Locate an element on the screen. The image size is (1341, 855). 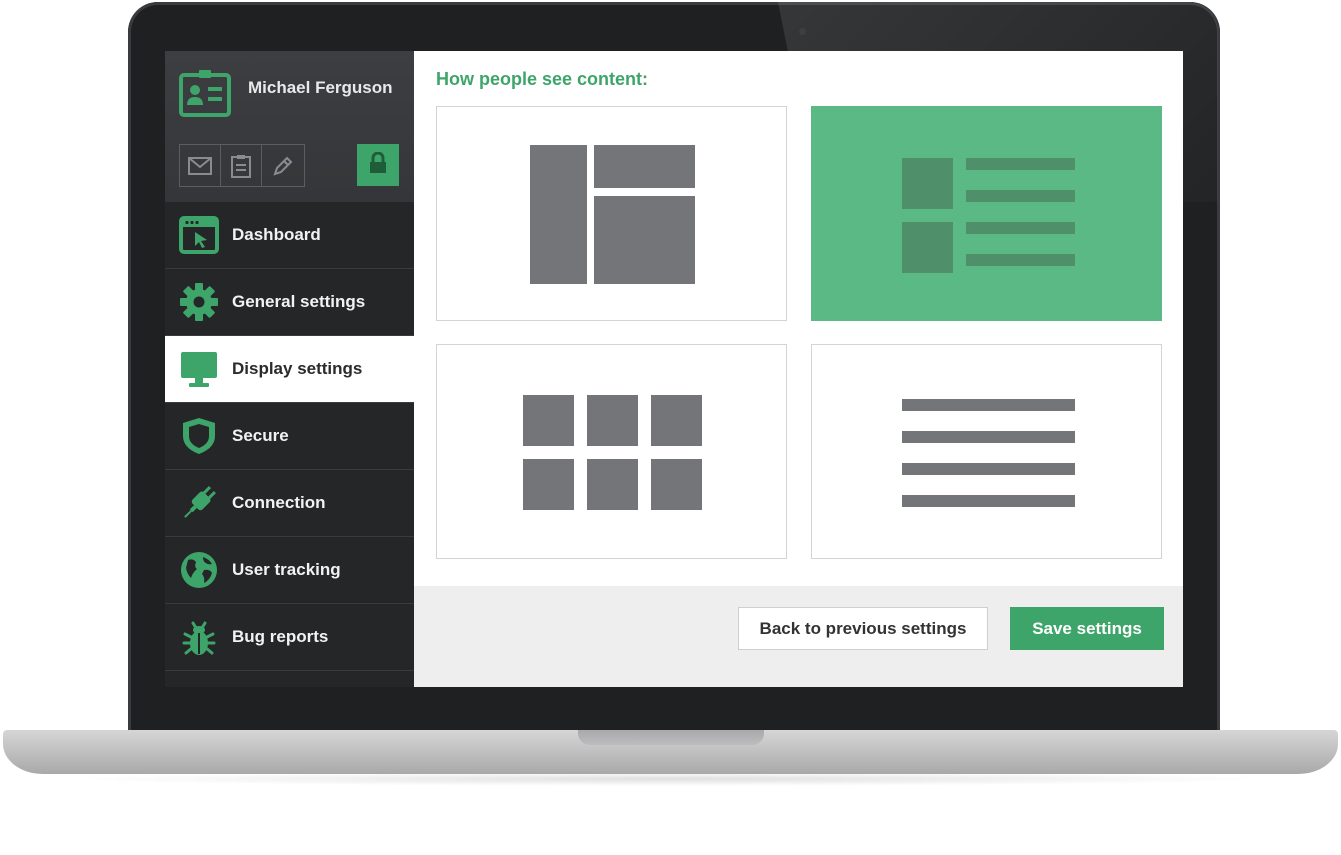
profile-toolbar is located at coordinates (242, 165).